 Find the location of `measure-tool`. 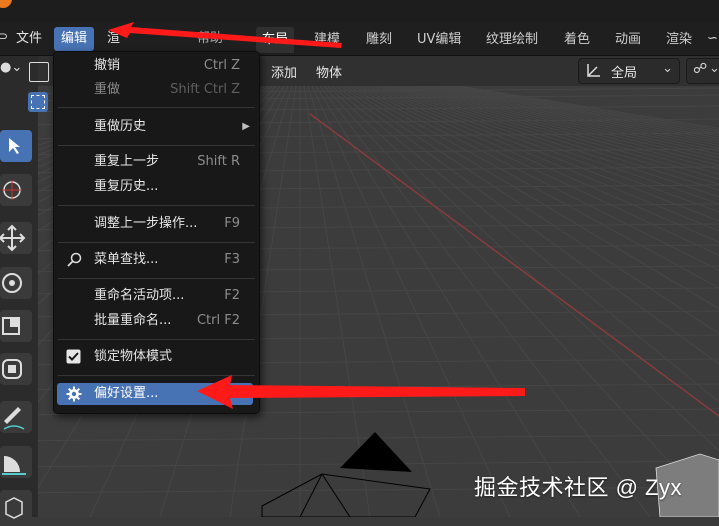

measure-tool is located at coordinates (16, 462).